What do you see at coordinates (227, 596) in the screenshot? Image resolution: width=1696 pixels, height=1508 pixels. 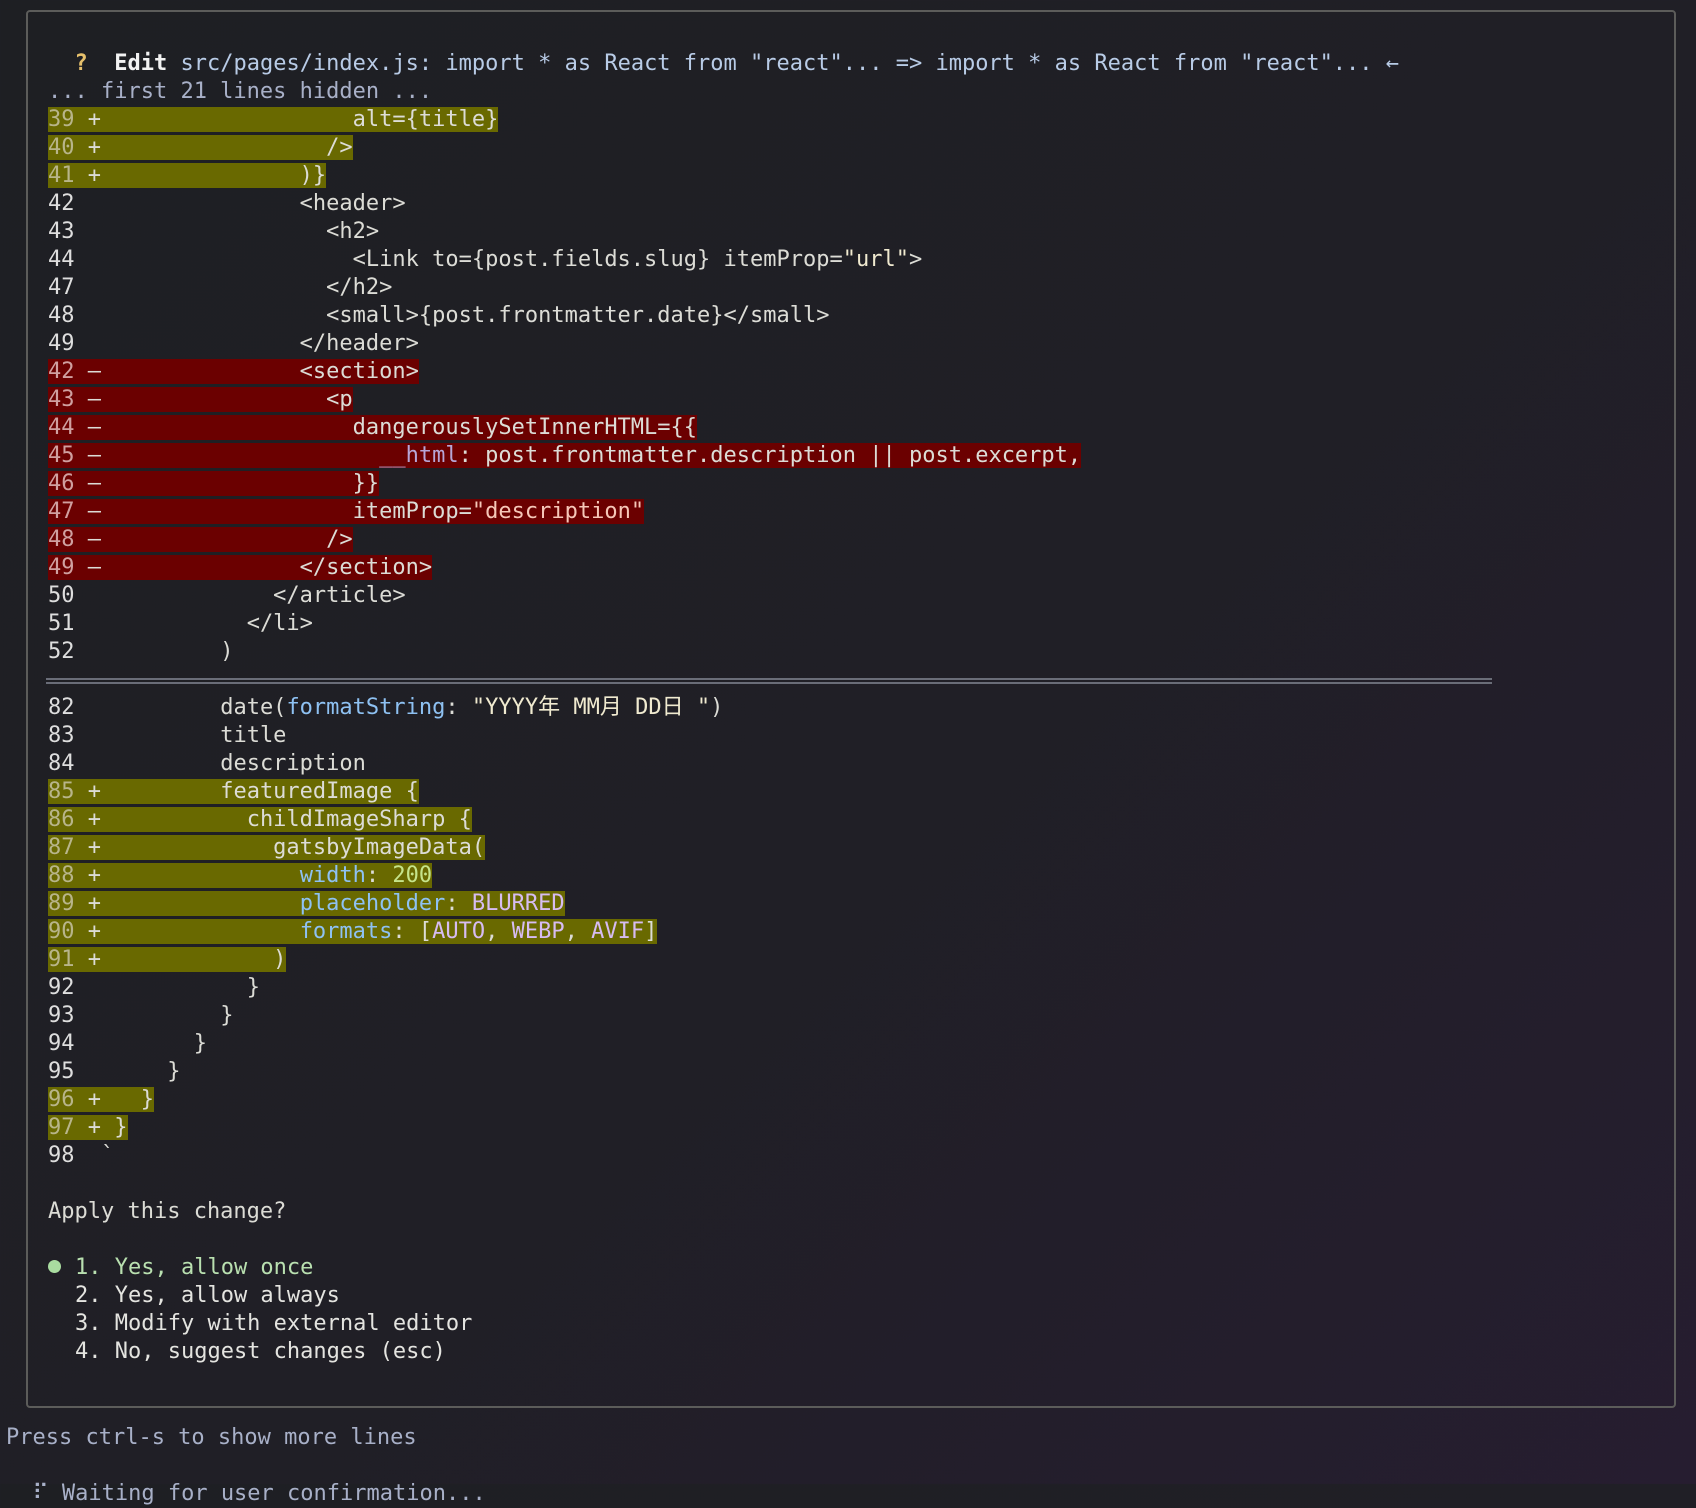 I see `diff-line-ctx: 50 </article>` at bounding box center [227, 596].